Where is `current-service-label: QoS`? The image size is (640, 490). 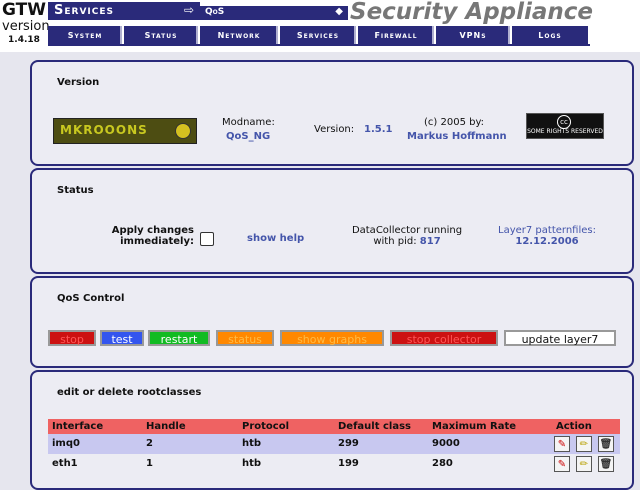 current-service-label: QoS is located at coordinates (215, 12).